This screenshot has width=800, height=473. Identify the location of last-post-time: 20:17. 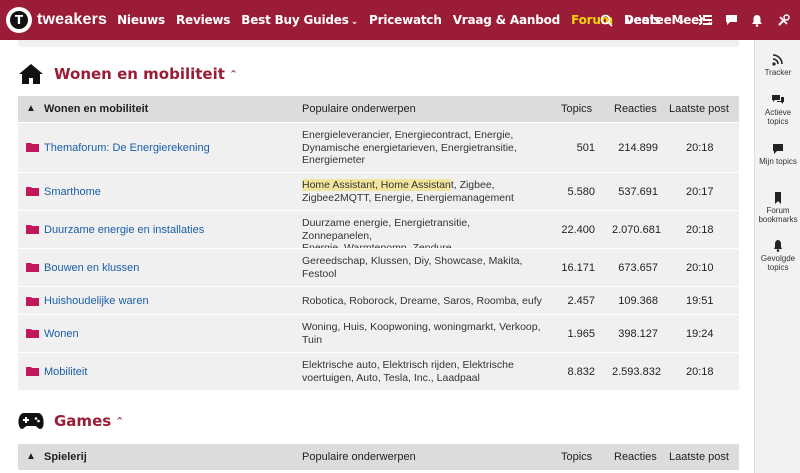
(706, 192).